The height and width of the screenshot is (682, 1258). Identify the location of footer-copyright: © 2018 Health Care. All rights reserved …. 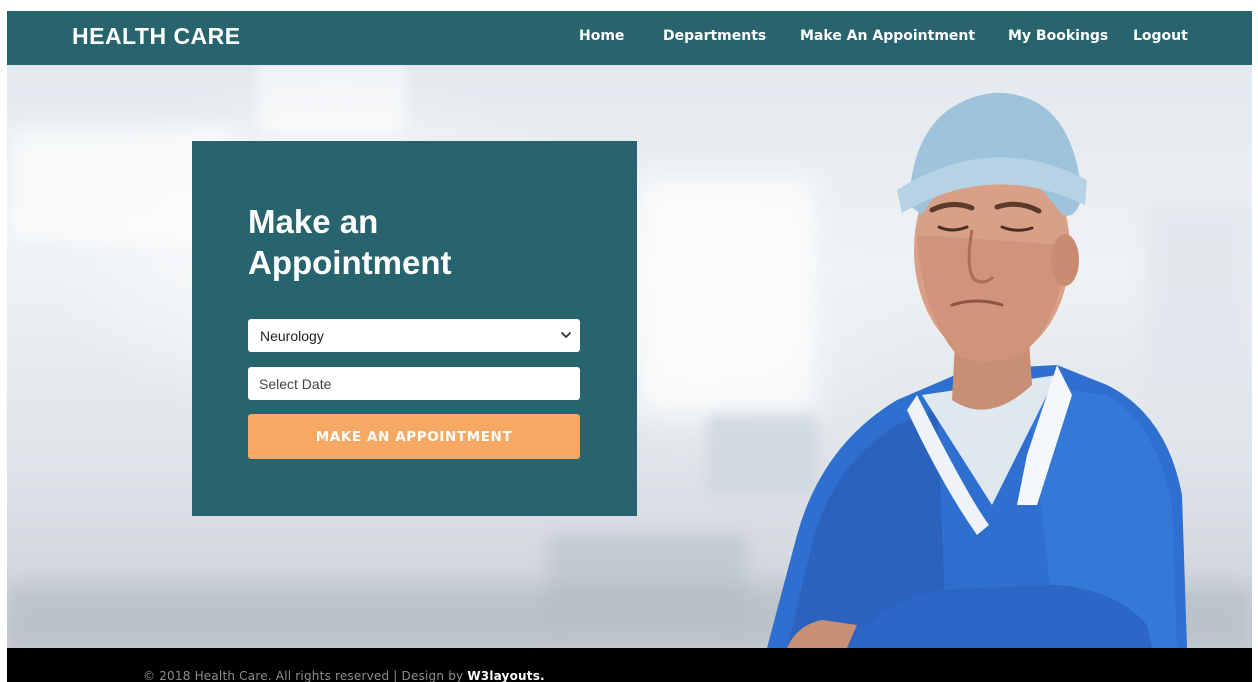
(344, 675).